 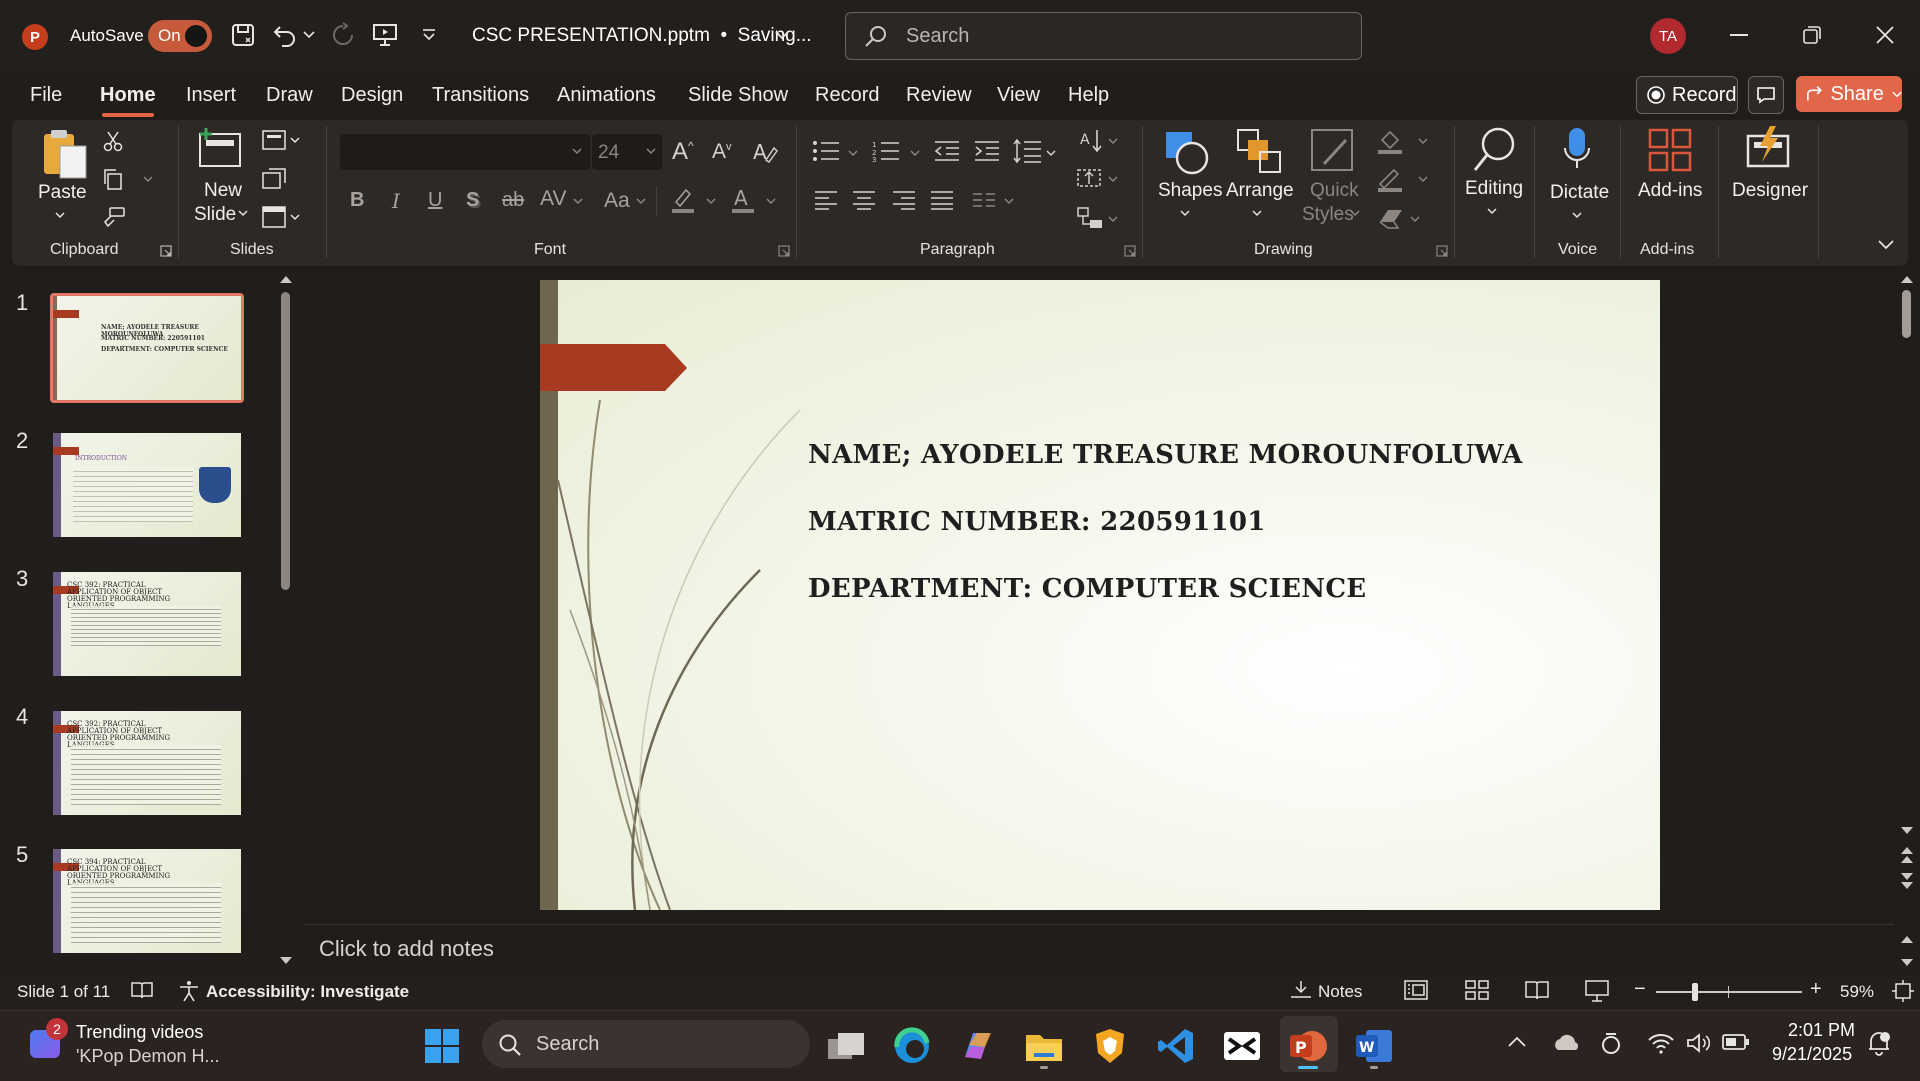 I want to click on shape-effects-dropdown-icon, so click(x=1415, y=219).